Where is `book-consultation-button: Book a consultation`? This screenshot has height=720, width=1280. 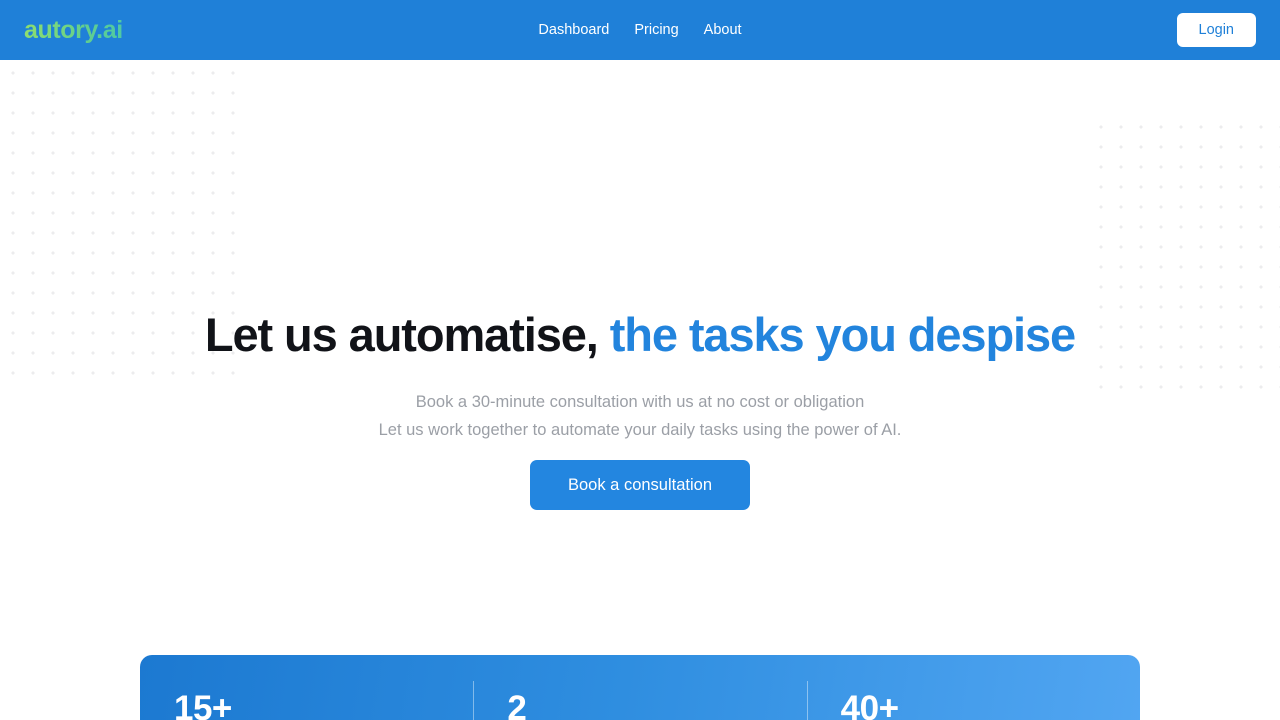 book-consultation-button: Book a consultation is located at coordinates (640, 485).